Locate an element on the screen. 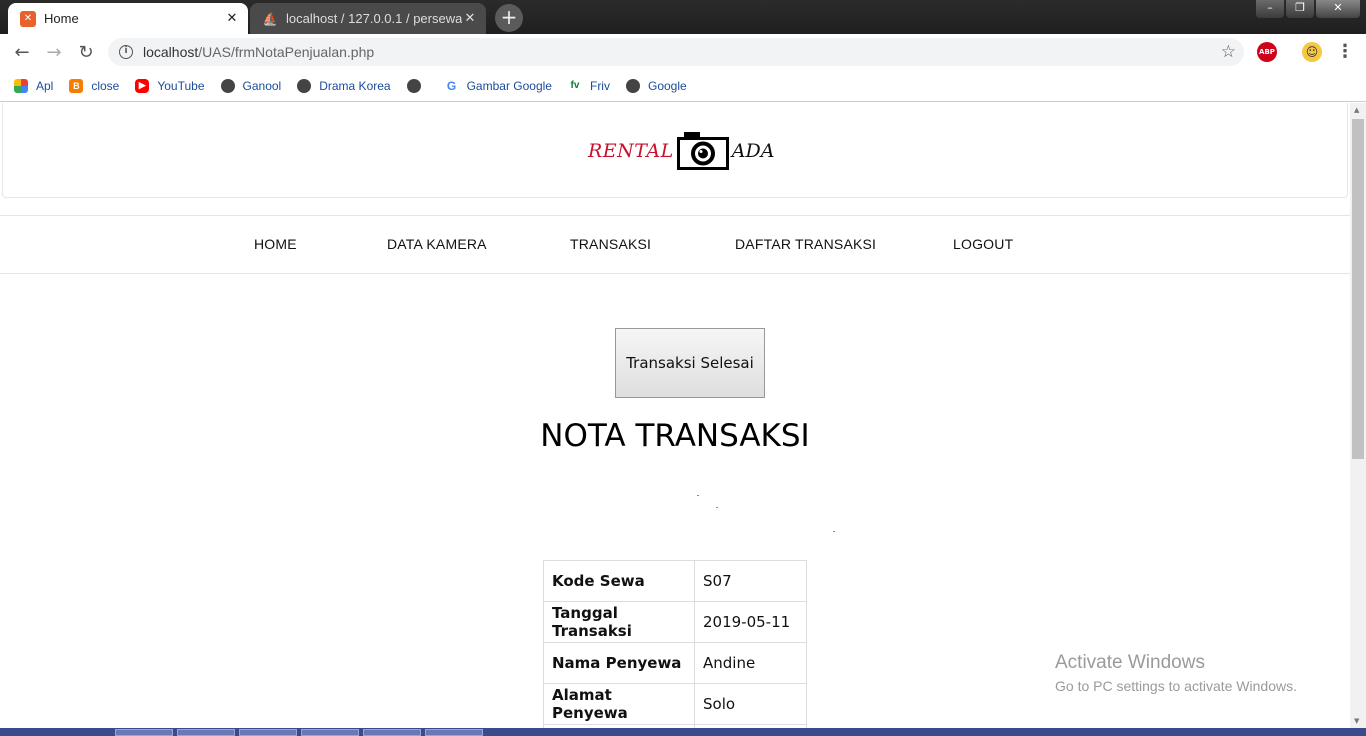 The height and width of the screenshot is (736, 1366). friv-icon: fv is located at coordinates (574, 85).